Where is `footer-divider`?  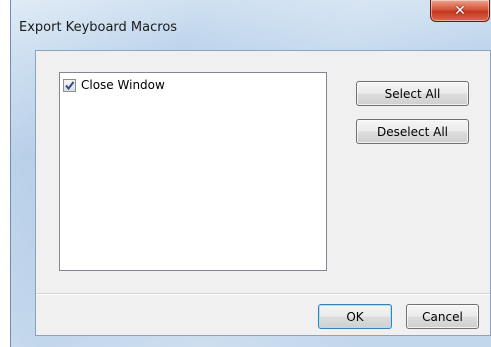
footer-divider is located at coordinates (263, 294).